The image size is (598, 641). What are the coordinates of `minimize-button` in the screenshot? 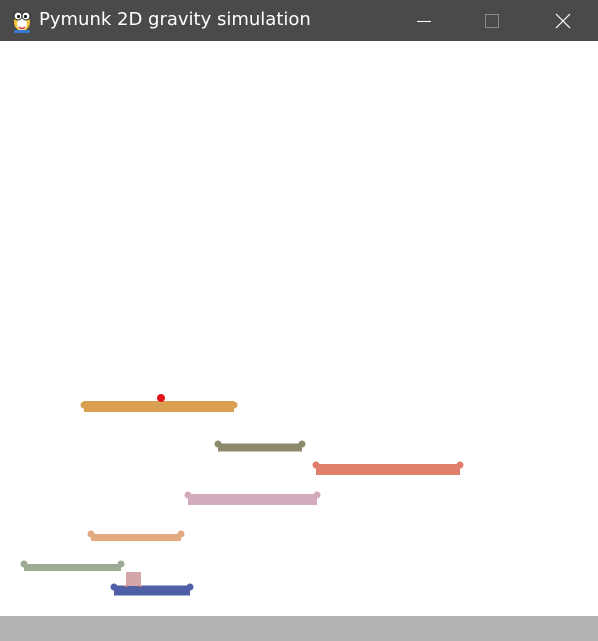 It's located at (424, 20).